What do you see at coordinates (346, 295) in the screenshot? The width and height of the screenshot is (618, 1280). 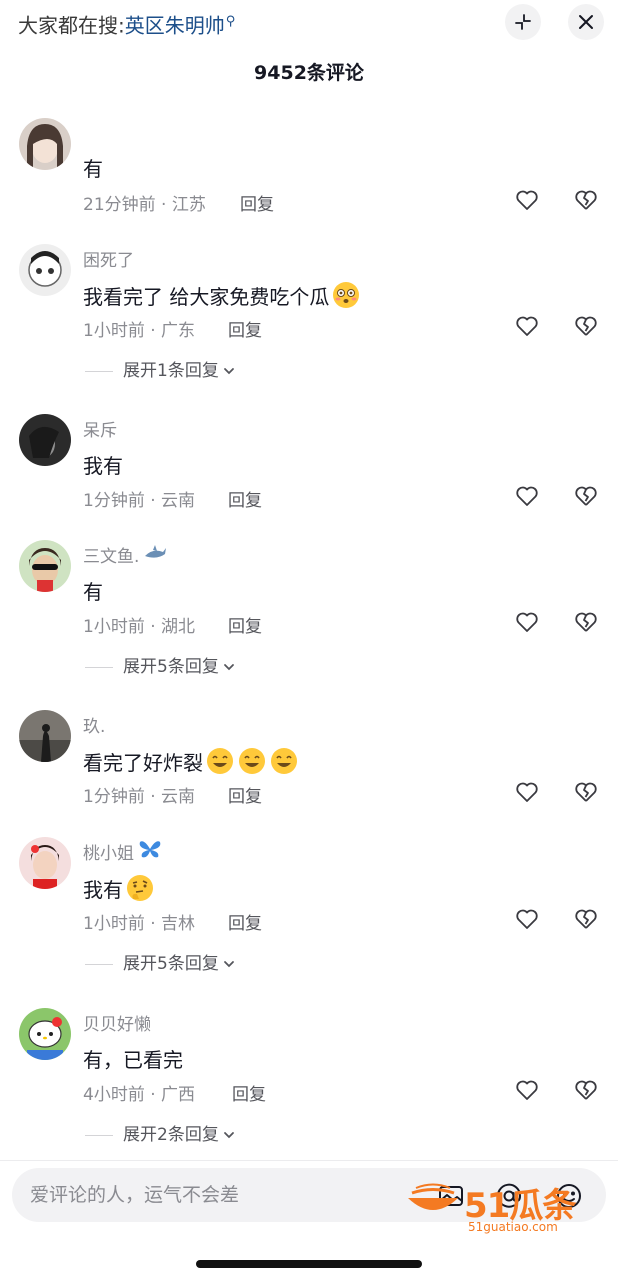 I see `flushed-face-emoji` at bounding box center [346, 295].